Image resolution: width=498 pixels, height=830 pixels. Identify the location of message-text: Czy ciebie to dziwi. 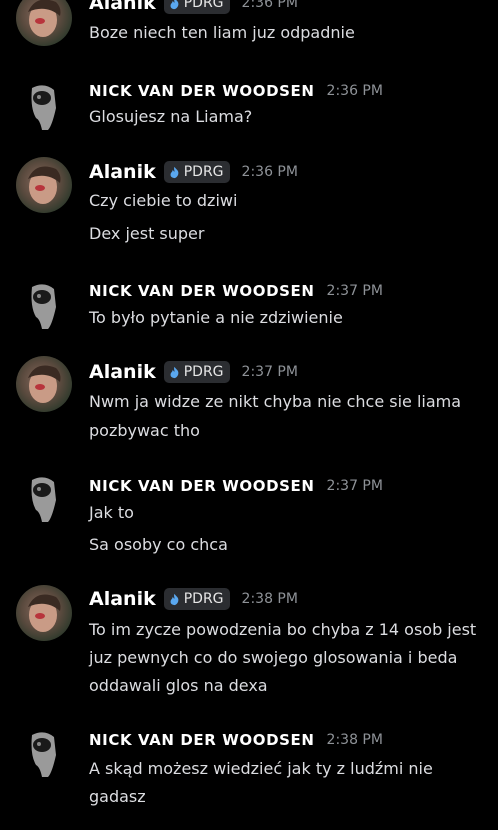
(163, 200).